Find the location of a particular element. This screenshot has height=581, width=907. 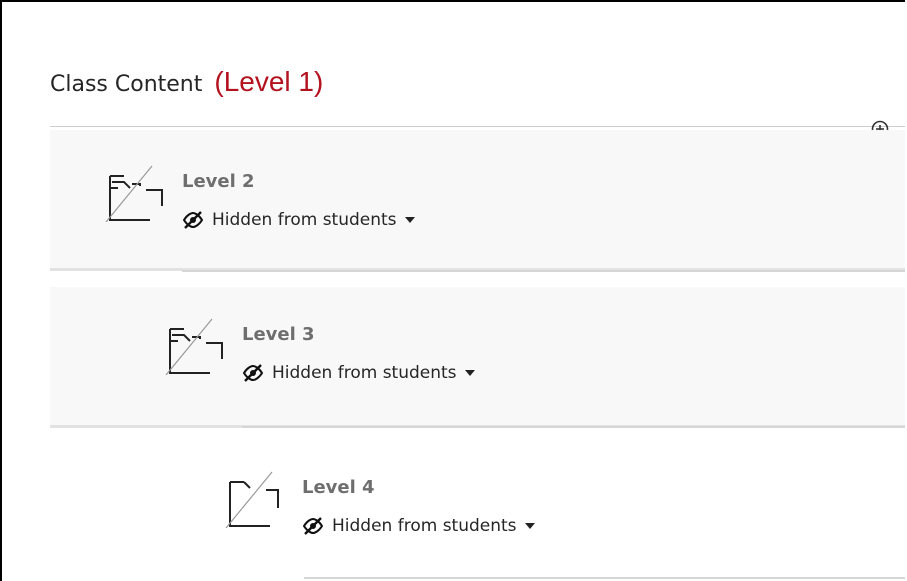

content-item-level-4: Level 4 Hidden from students is located at coordinates (378, 502).